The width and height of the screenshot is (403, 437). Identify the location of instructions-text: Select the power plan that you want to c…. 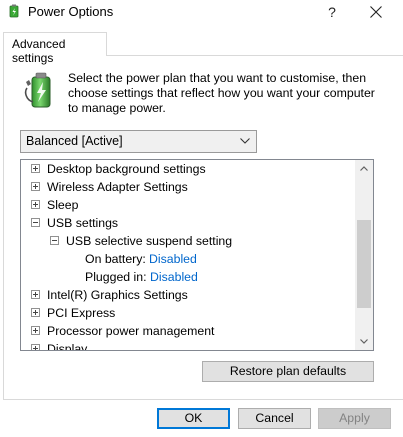
(221, 93).